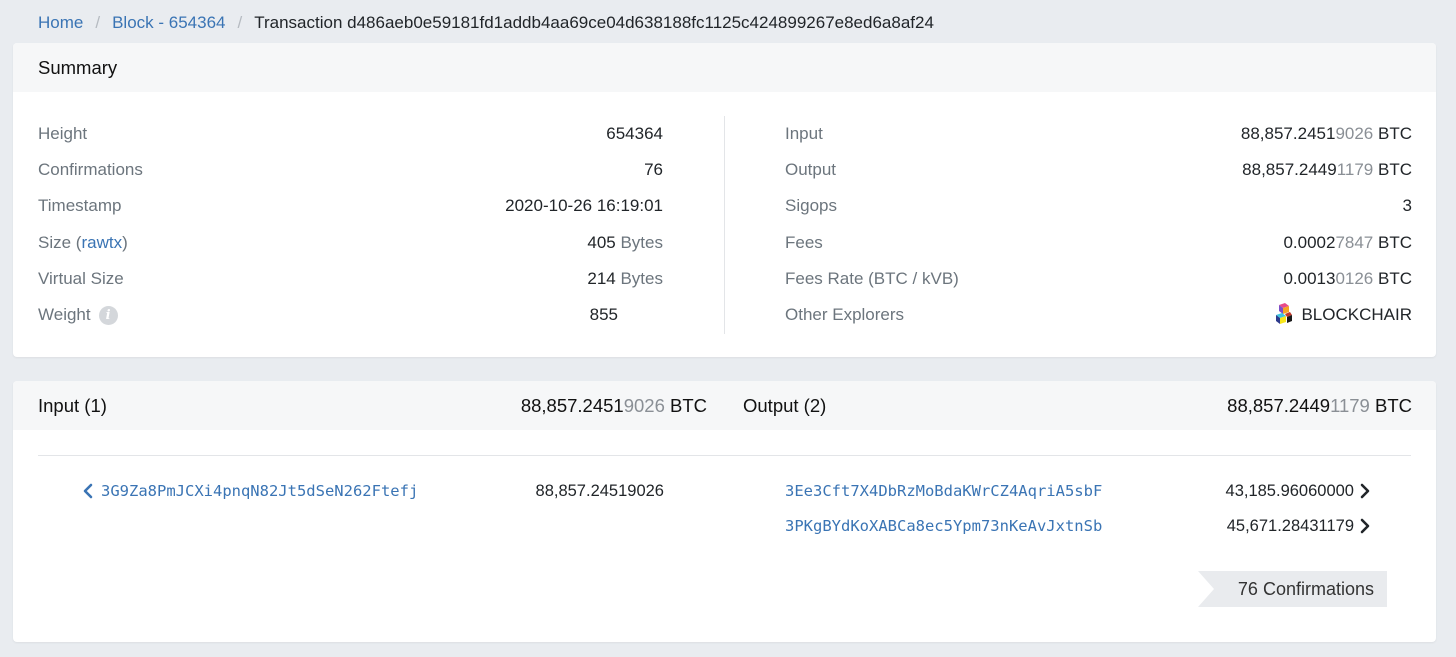 Image resolution: width=1456 pixels, height=657 pixels. I want to click on breadcrumb-home-link: Home, so click(60, 23).